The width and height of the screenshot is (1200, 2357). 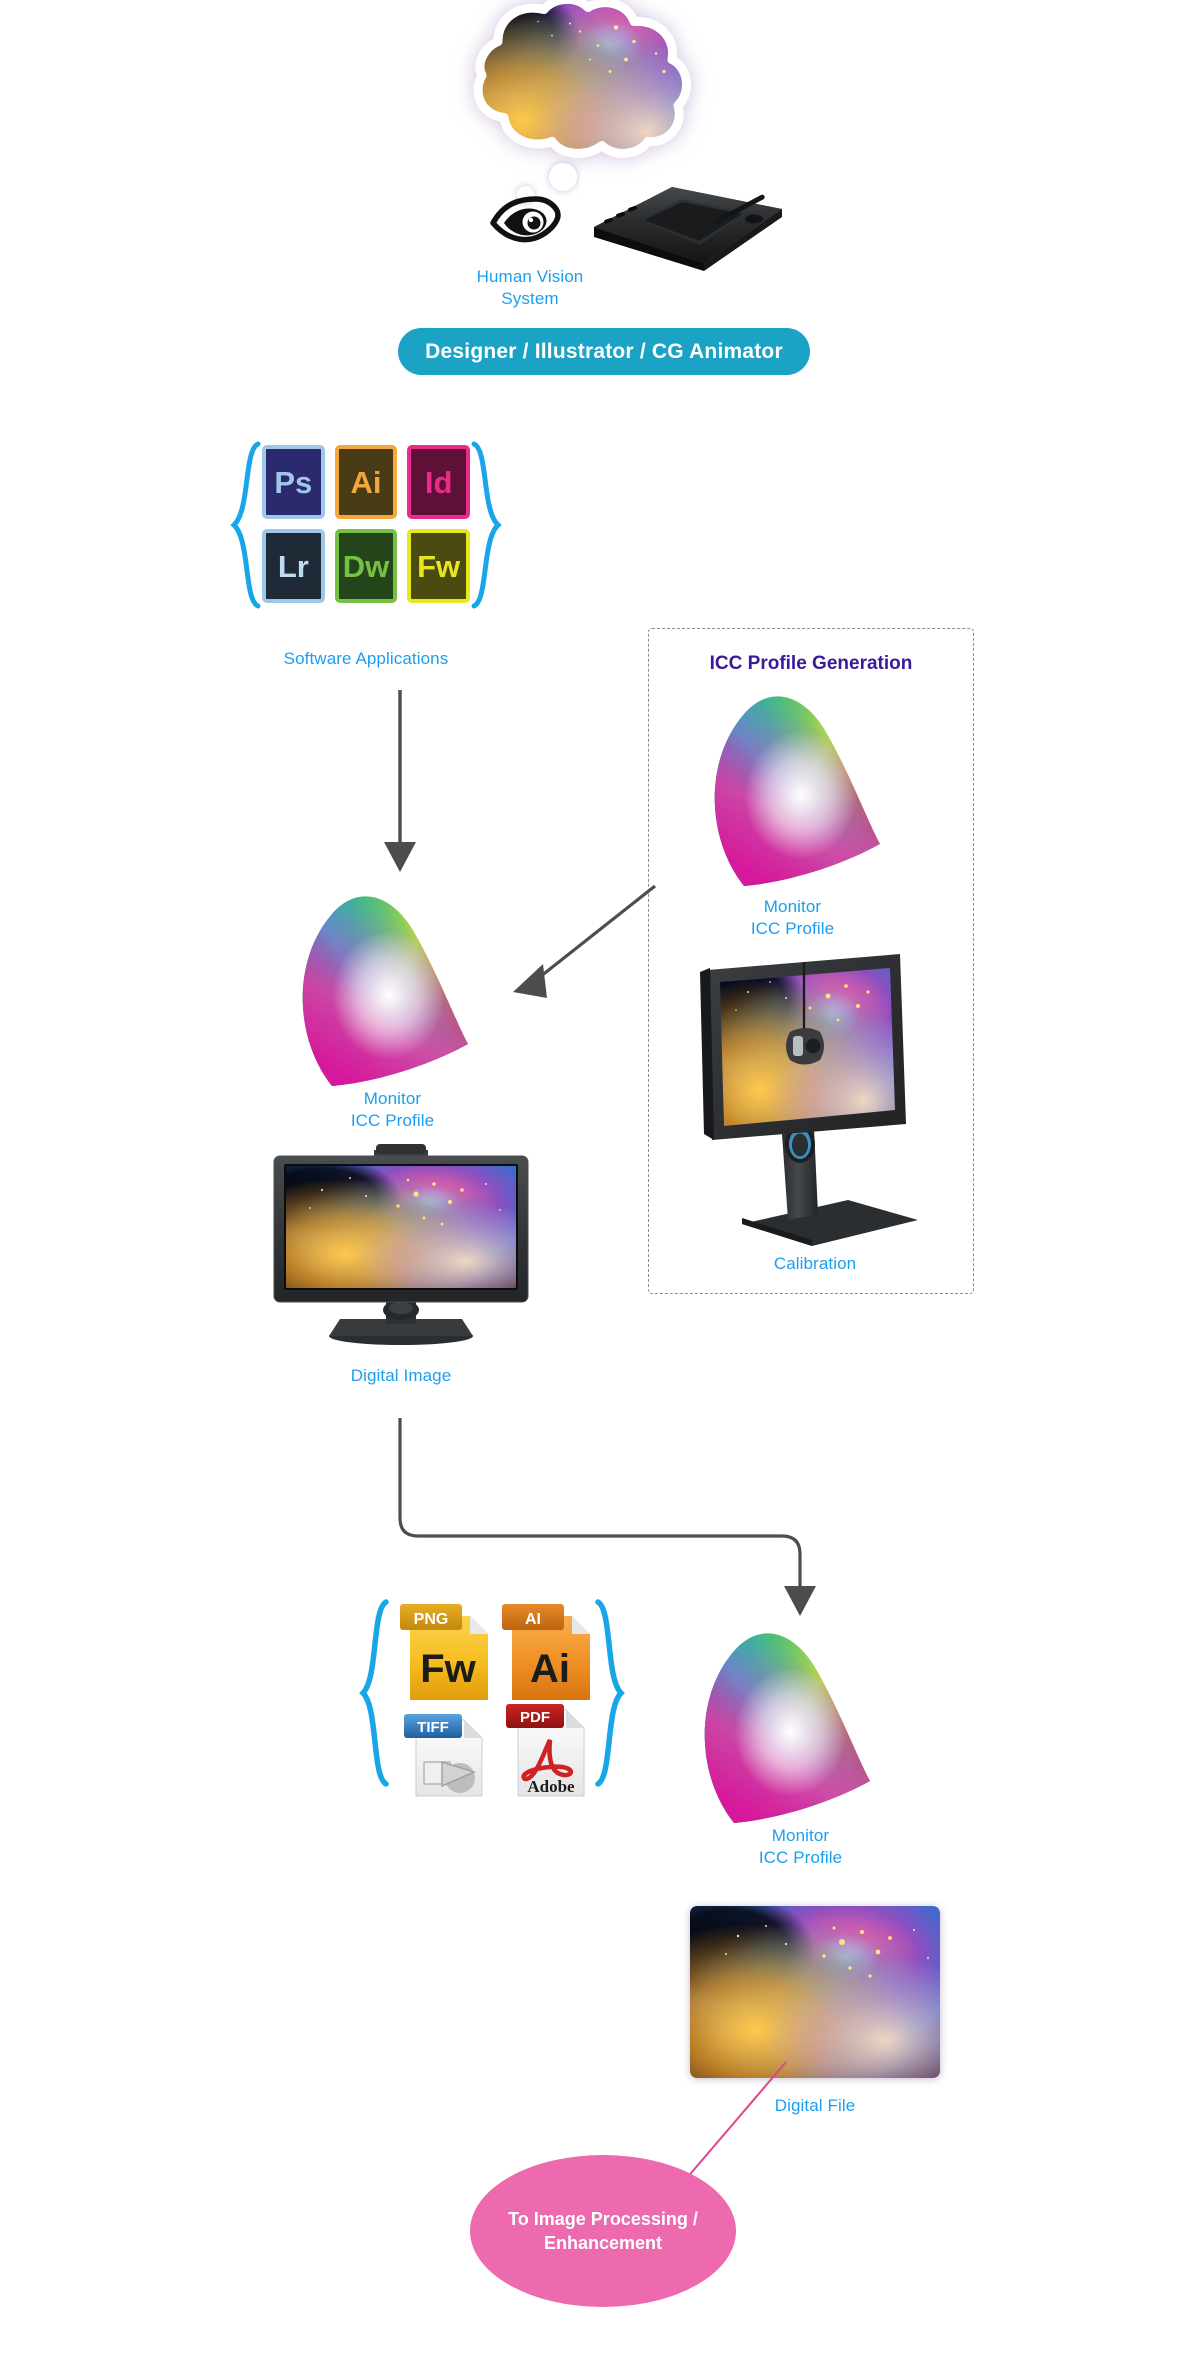 I want to click on gamut-shape-icc-top, so click(x=797, y=791).